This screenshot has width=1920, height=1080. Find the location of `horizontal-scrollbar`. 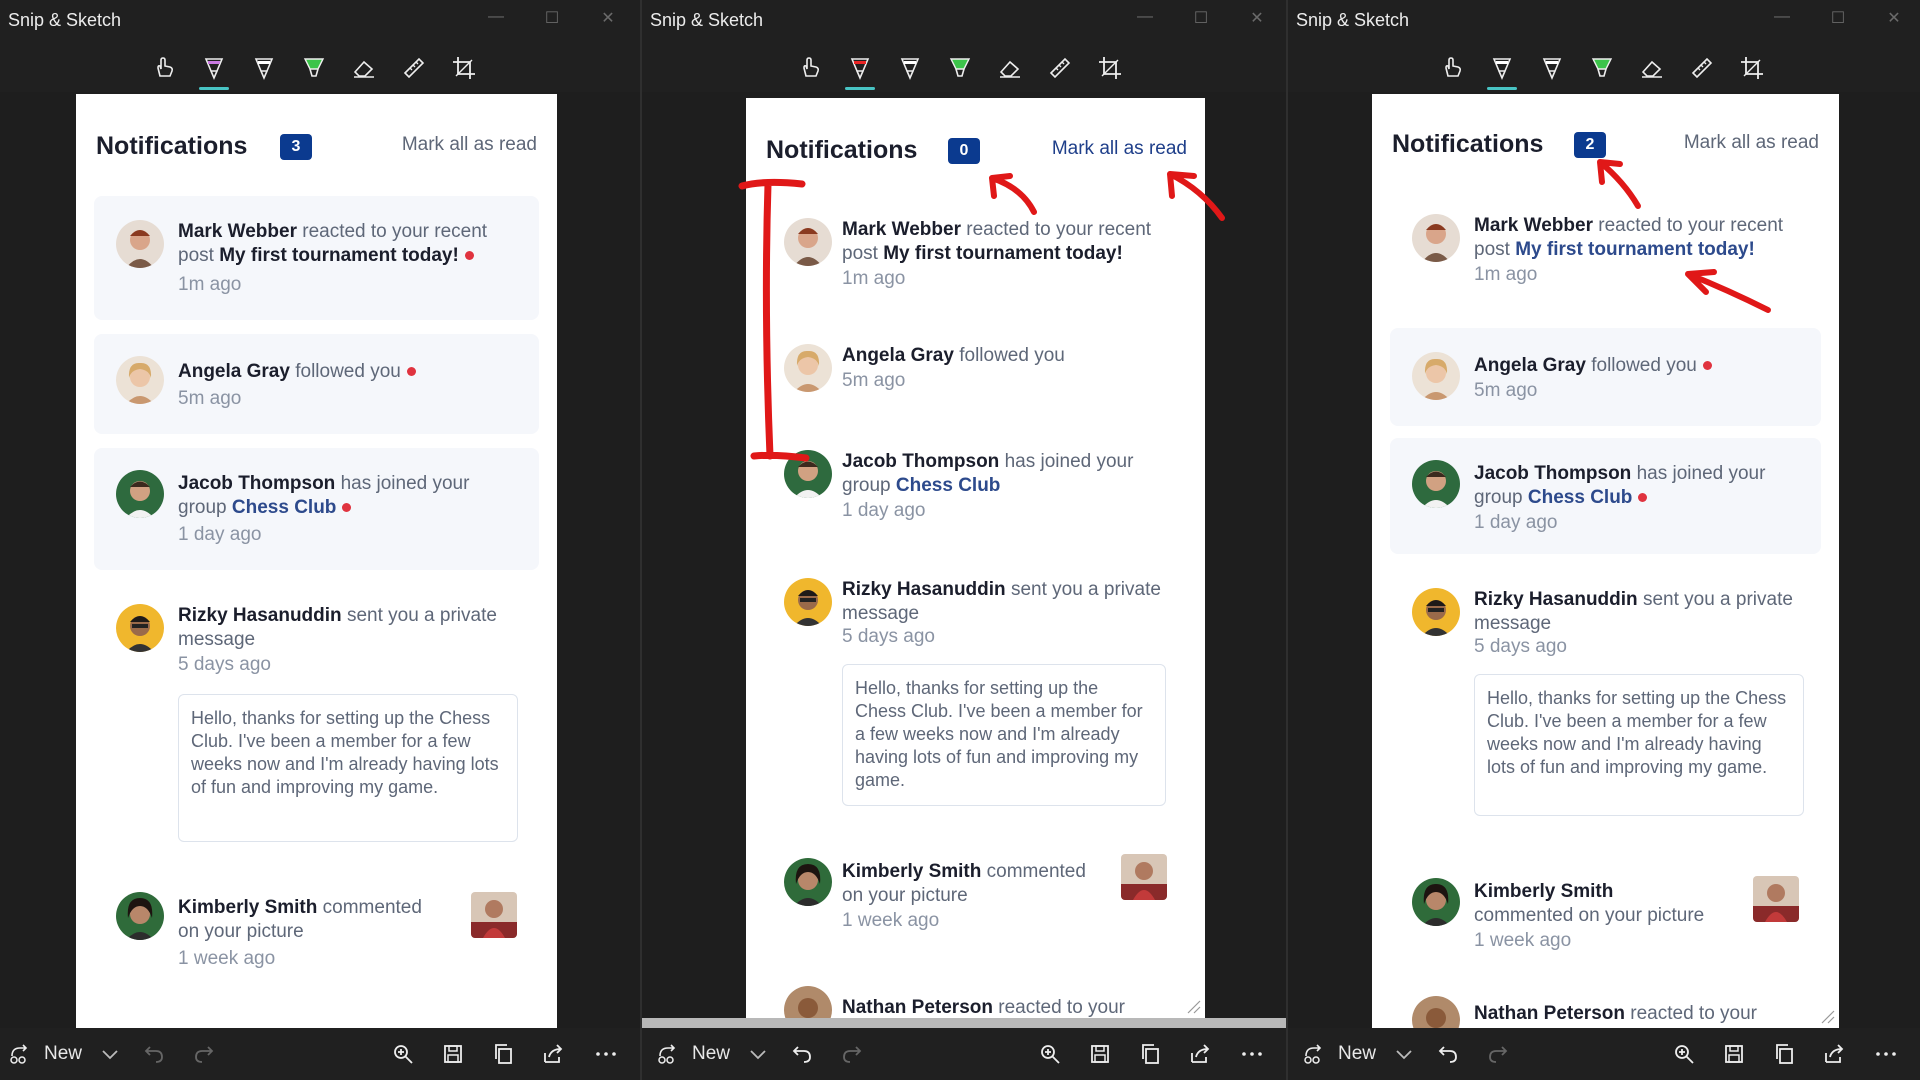

horizontal-scrollbar is located at coordinates (964, 1023).